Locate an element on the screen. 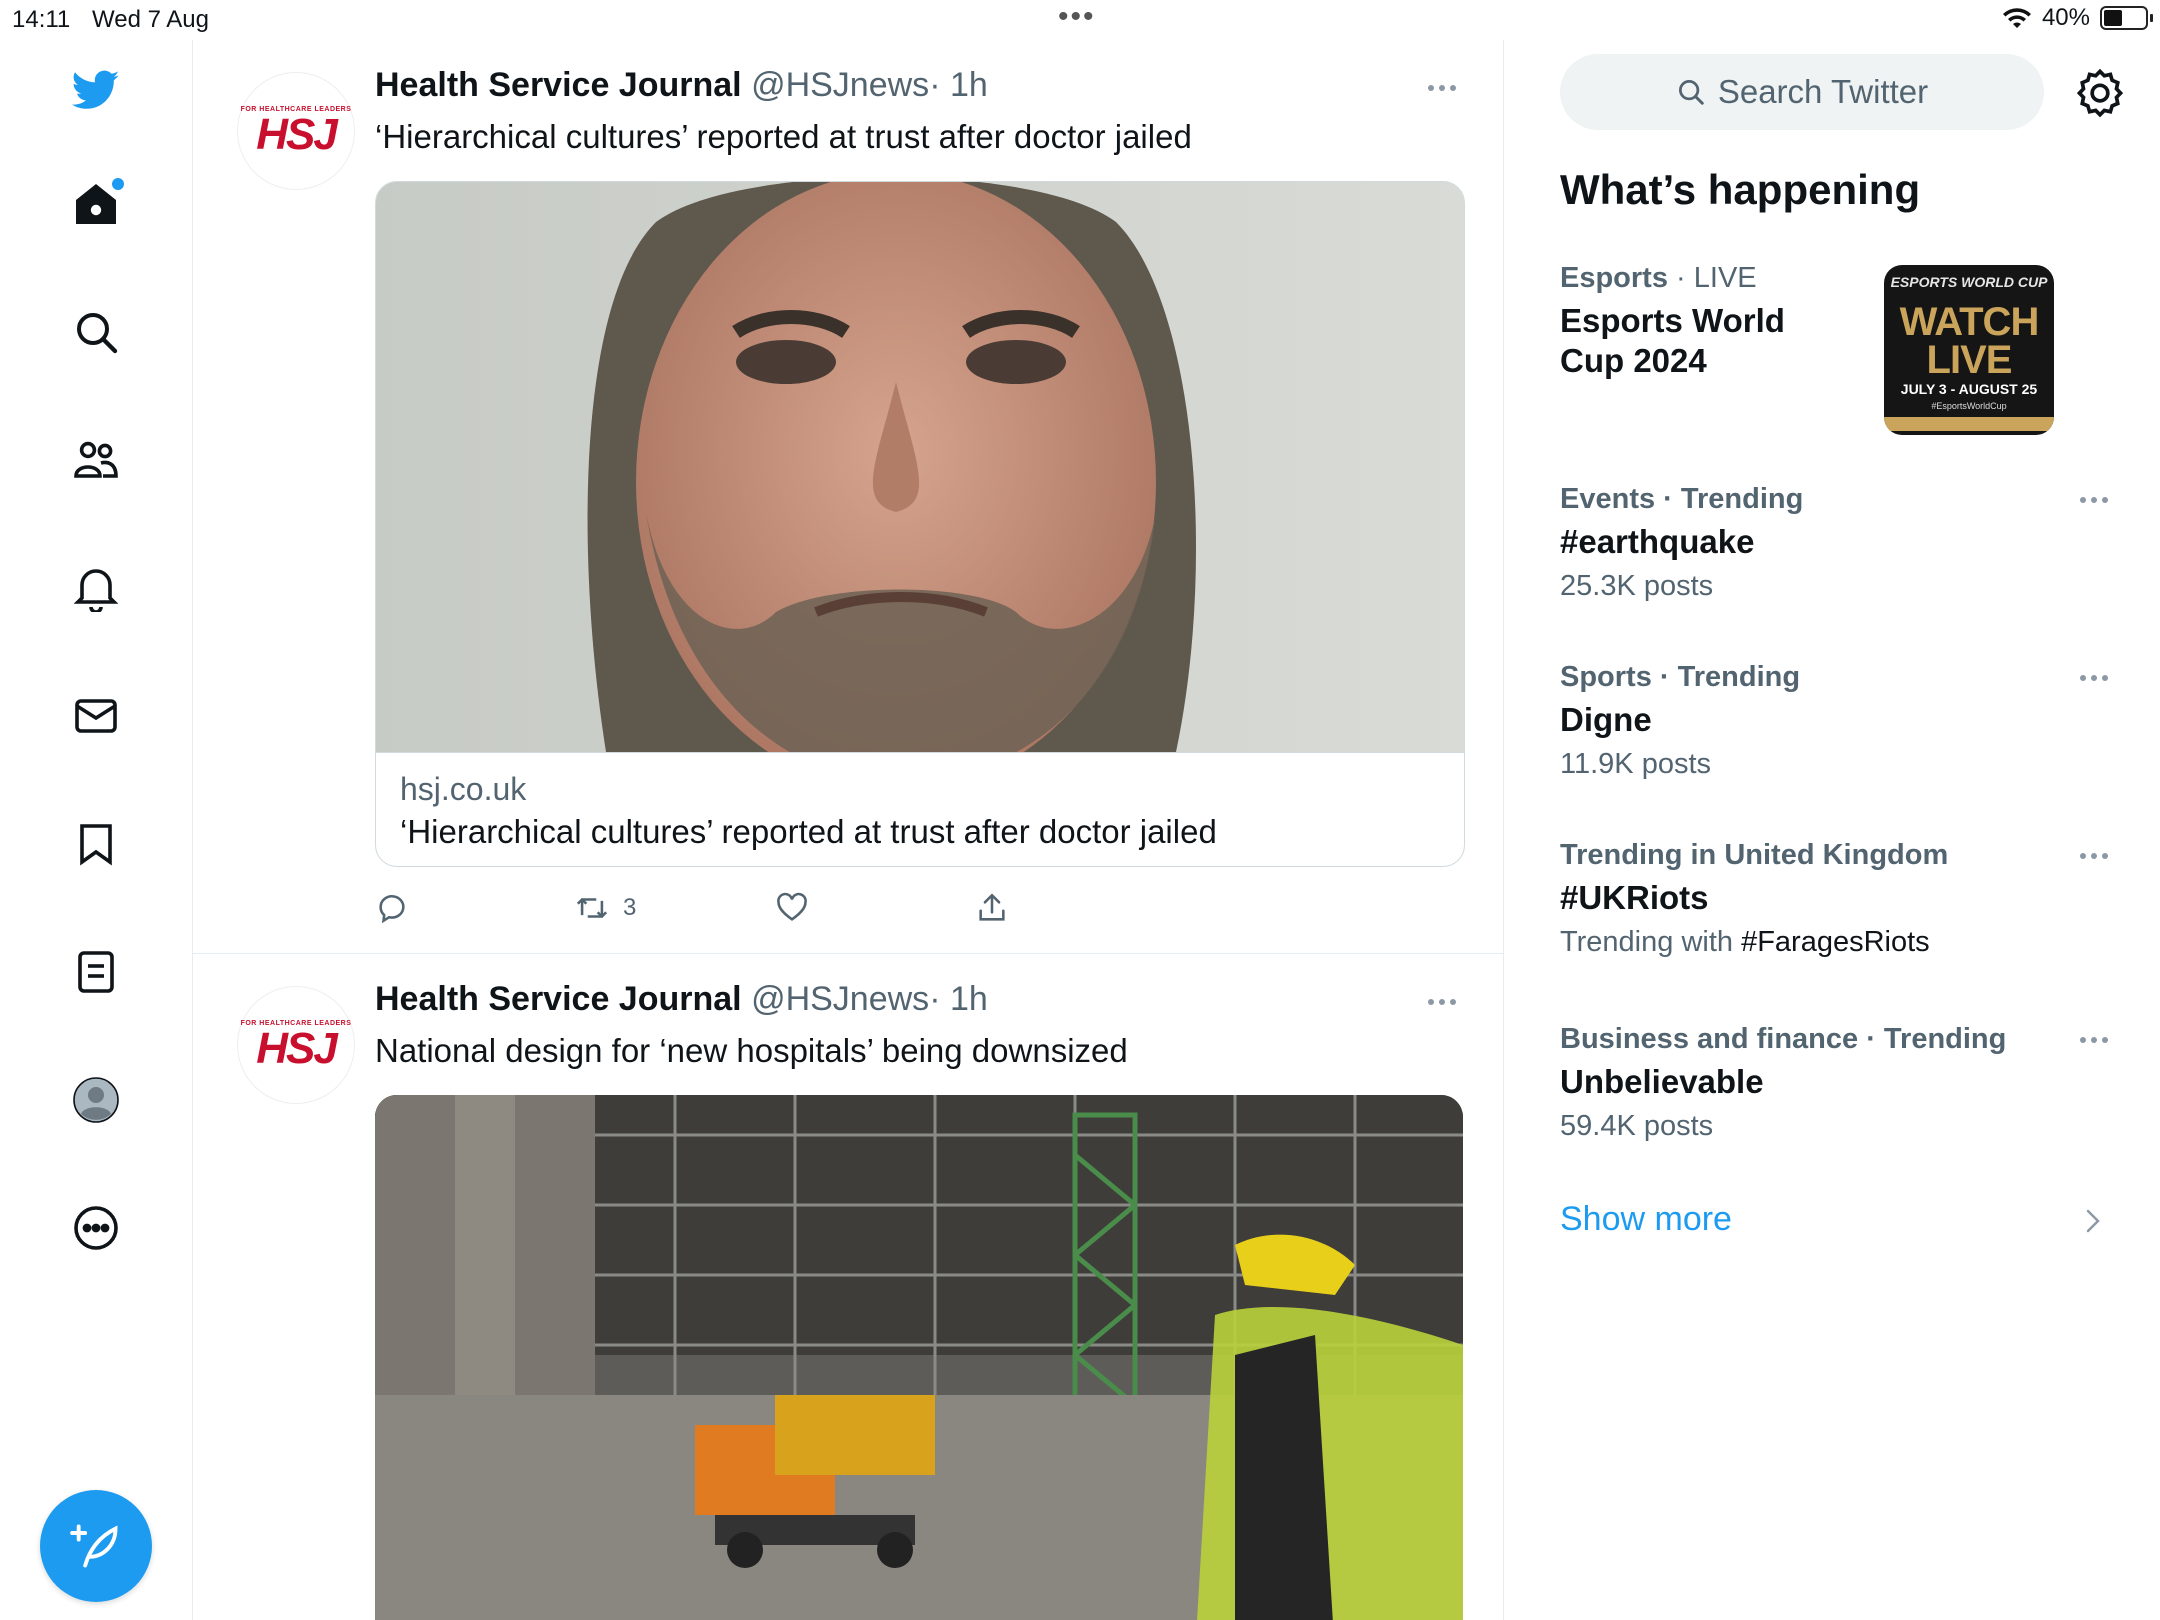  trend-count: 25.3K posts is located at coordinates (1637, 586).